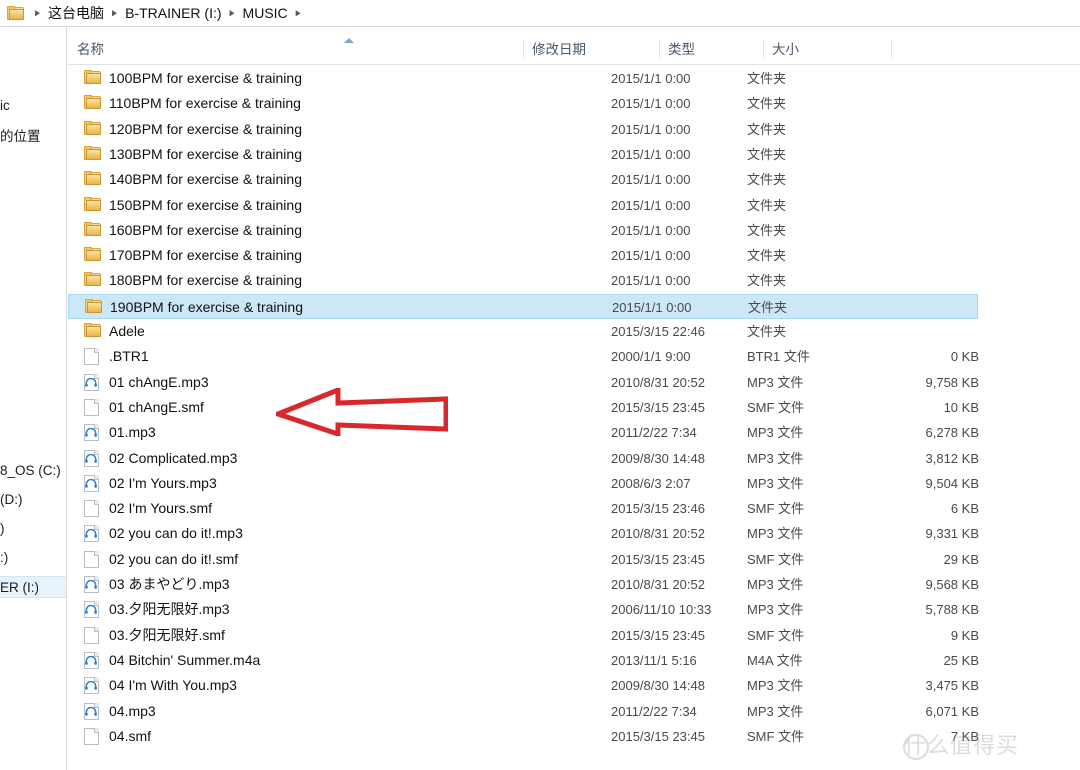 This screenshot has height=770, width=1080. What do you see at coordinates (964, 508) in the screenshot?
I see `file-size-cell: 6 KB` at bounding box center [964, 508].